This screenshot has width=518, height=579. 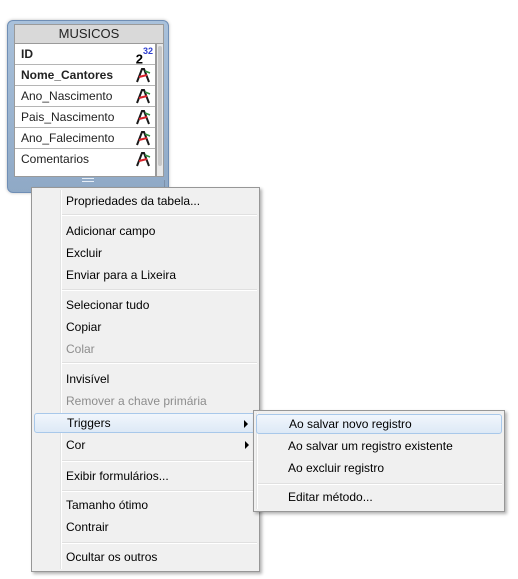 What do you see at coordinates (145, 305) in the screenshot?
I see `menu-item-selecionar-tudo: Selecionar tudo` at bounding box center [145, 305].